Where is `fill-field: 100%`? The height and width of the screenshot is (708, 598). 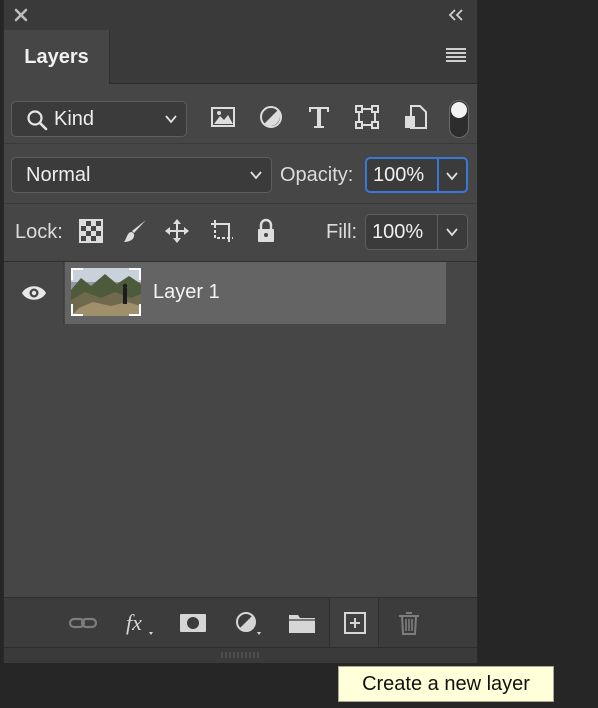
fill-field: 100% is located at coordinates (416, 232).